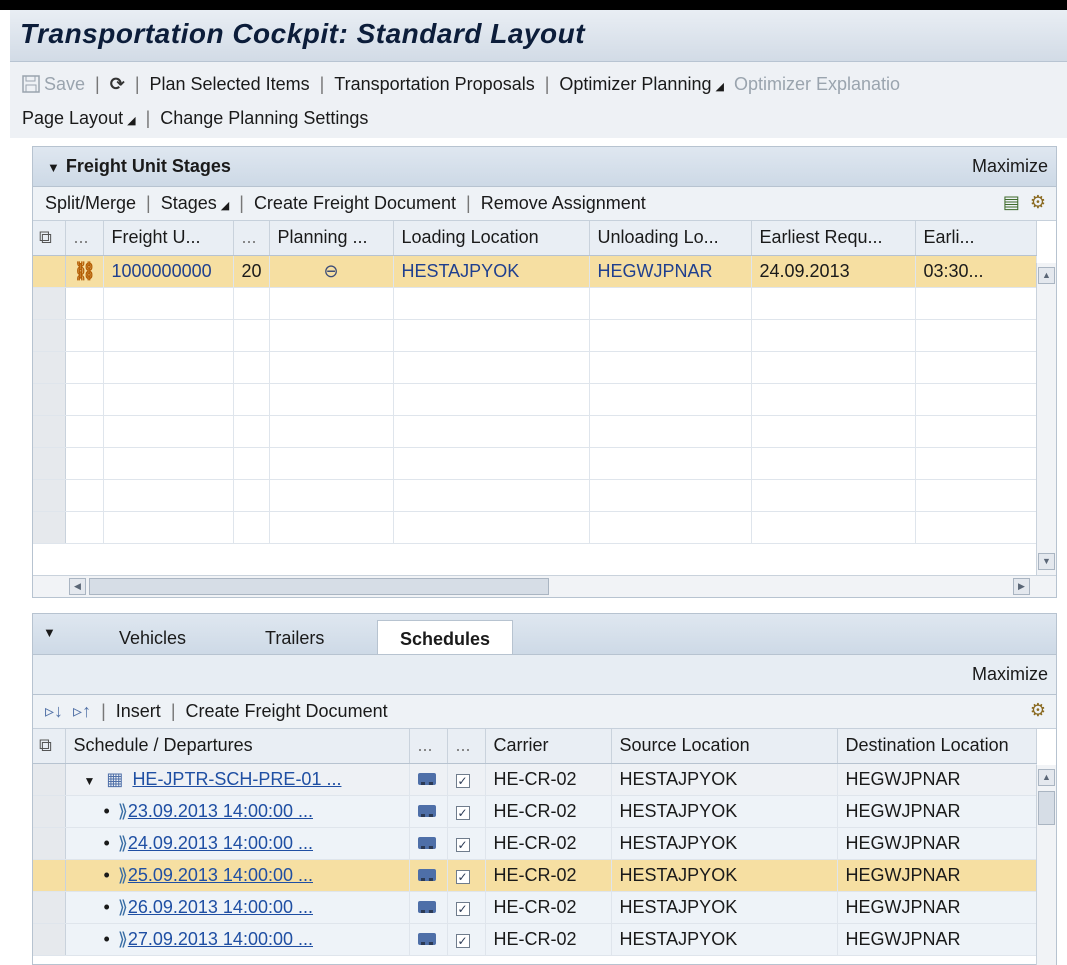 The width and height of the screenshot is (1067, 965). What do you see at coordinates (434, 84) in the screenshot?
I see `transportation-proposals-button: Transportation Proposals` at bounding box center [434, 84].